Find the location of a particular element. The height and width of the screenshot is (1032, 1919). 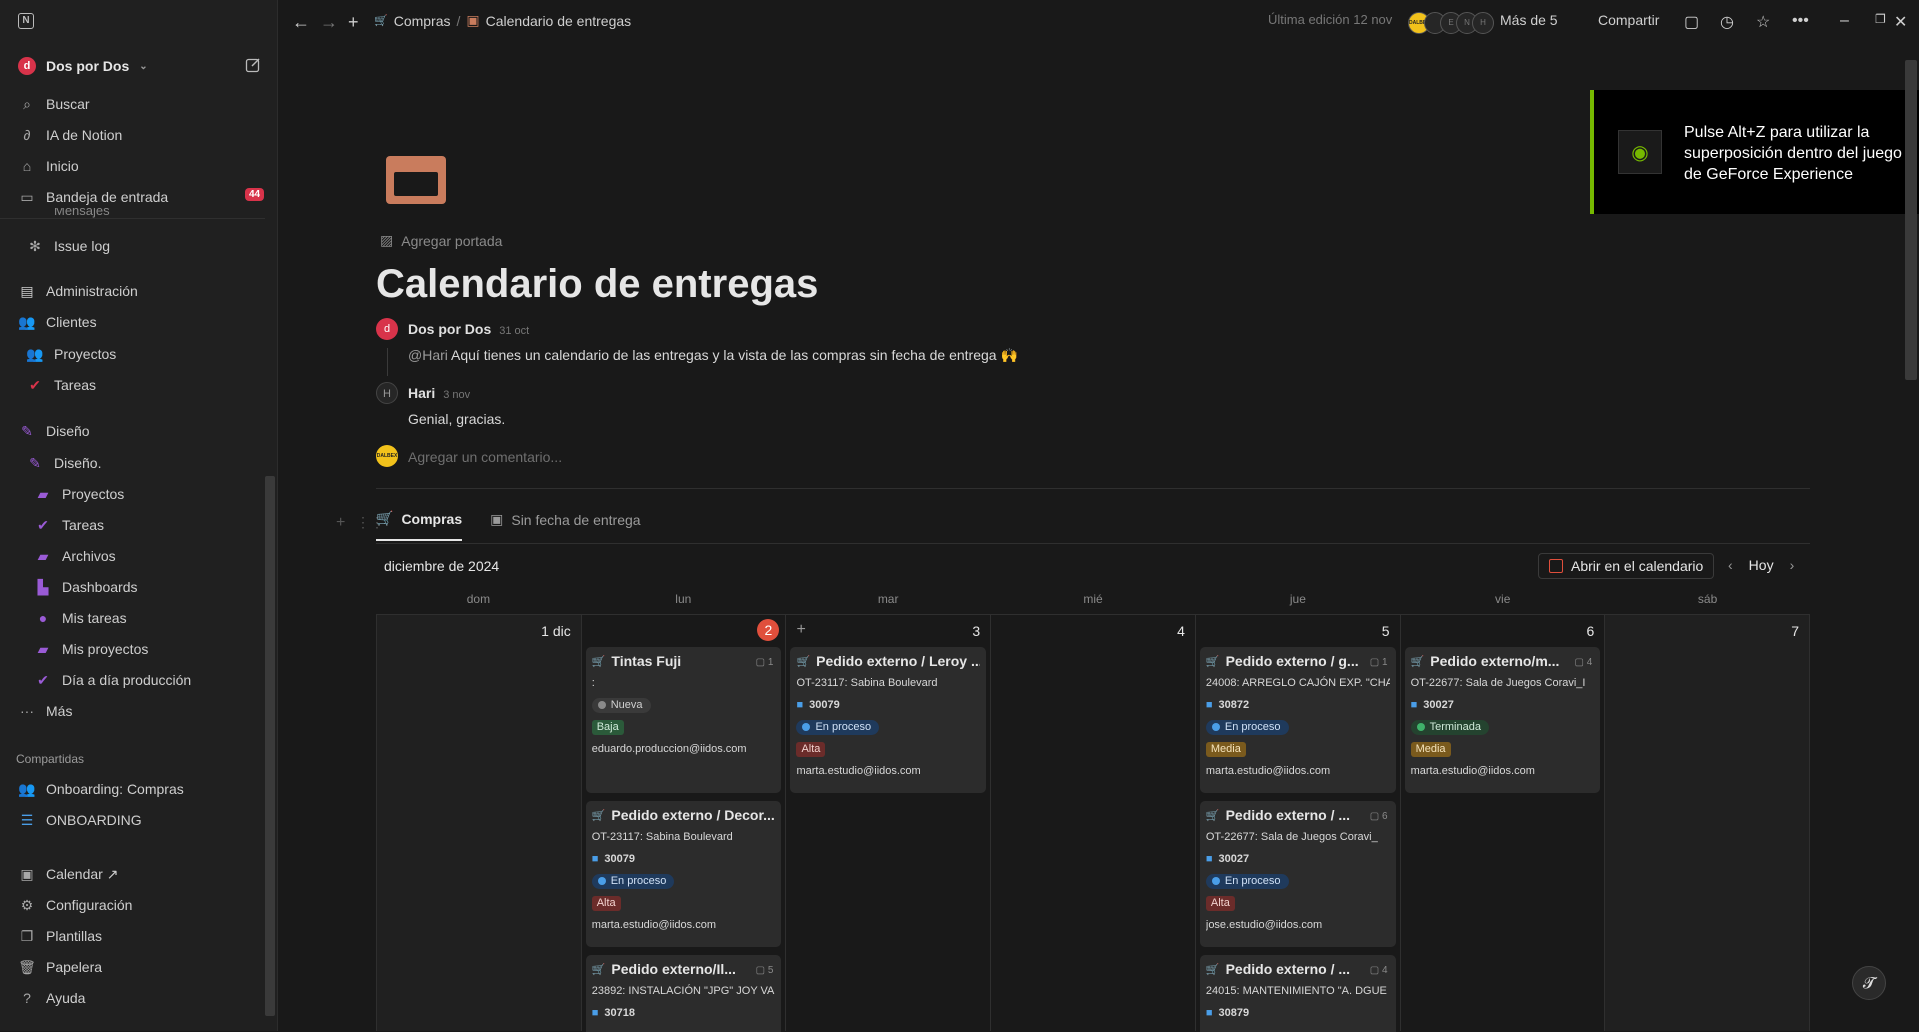

tab-sin-fecha: ▣ Sin fecha de entrega is located at coordinates (565, 525).